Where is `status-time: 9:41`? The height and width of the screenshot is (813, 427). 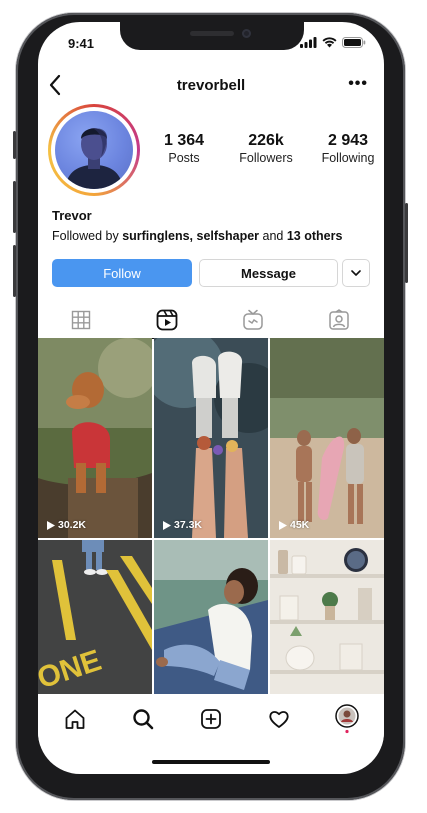 status-time: 9:41 is located at coordinates (81, 43).